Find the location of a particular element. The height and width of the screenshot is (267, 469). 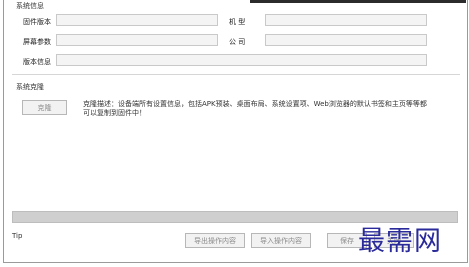

model-field is located at coordinates (346, 20).